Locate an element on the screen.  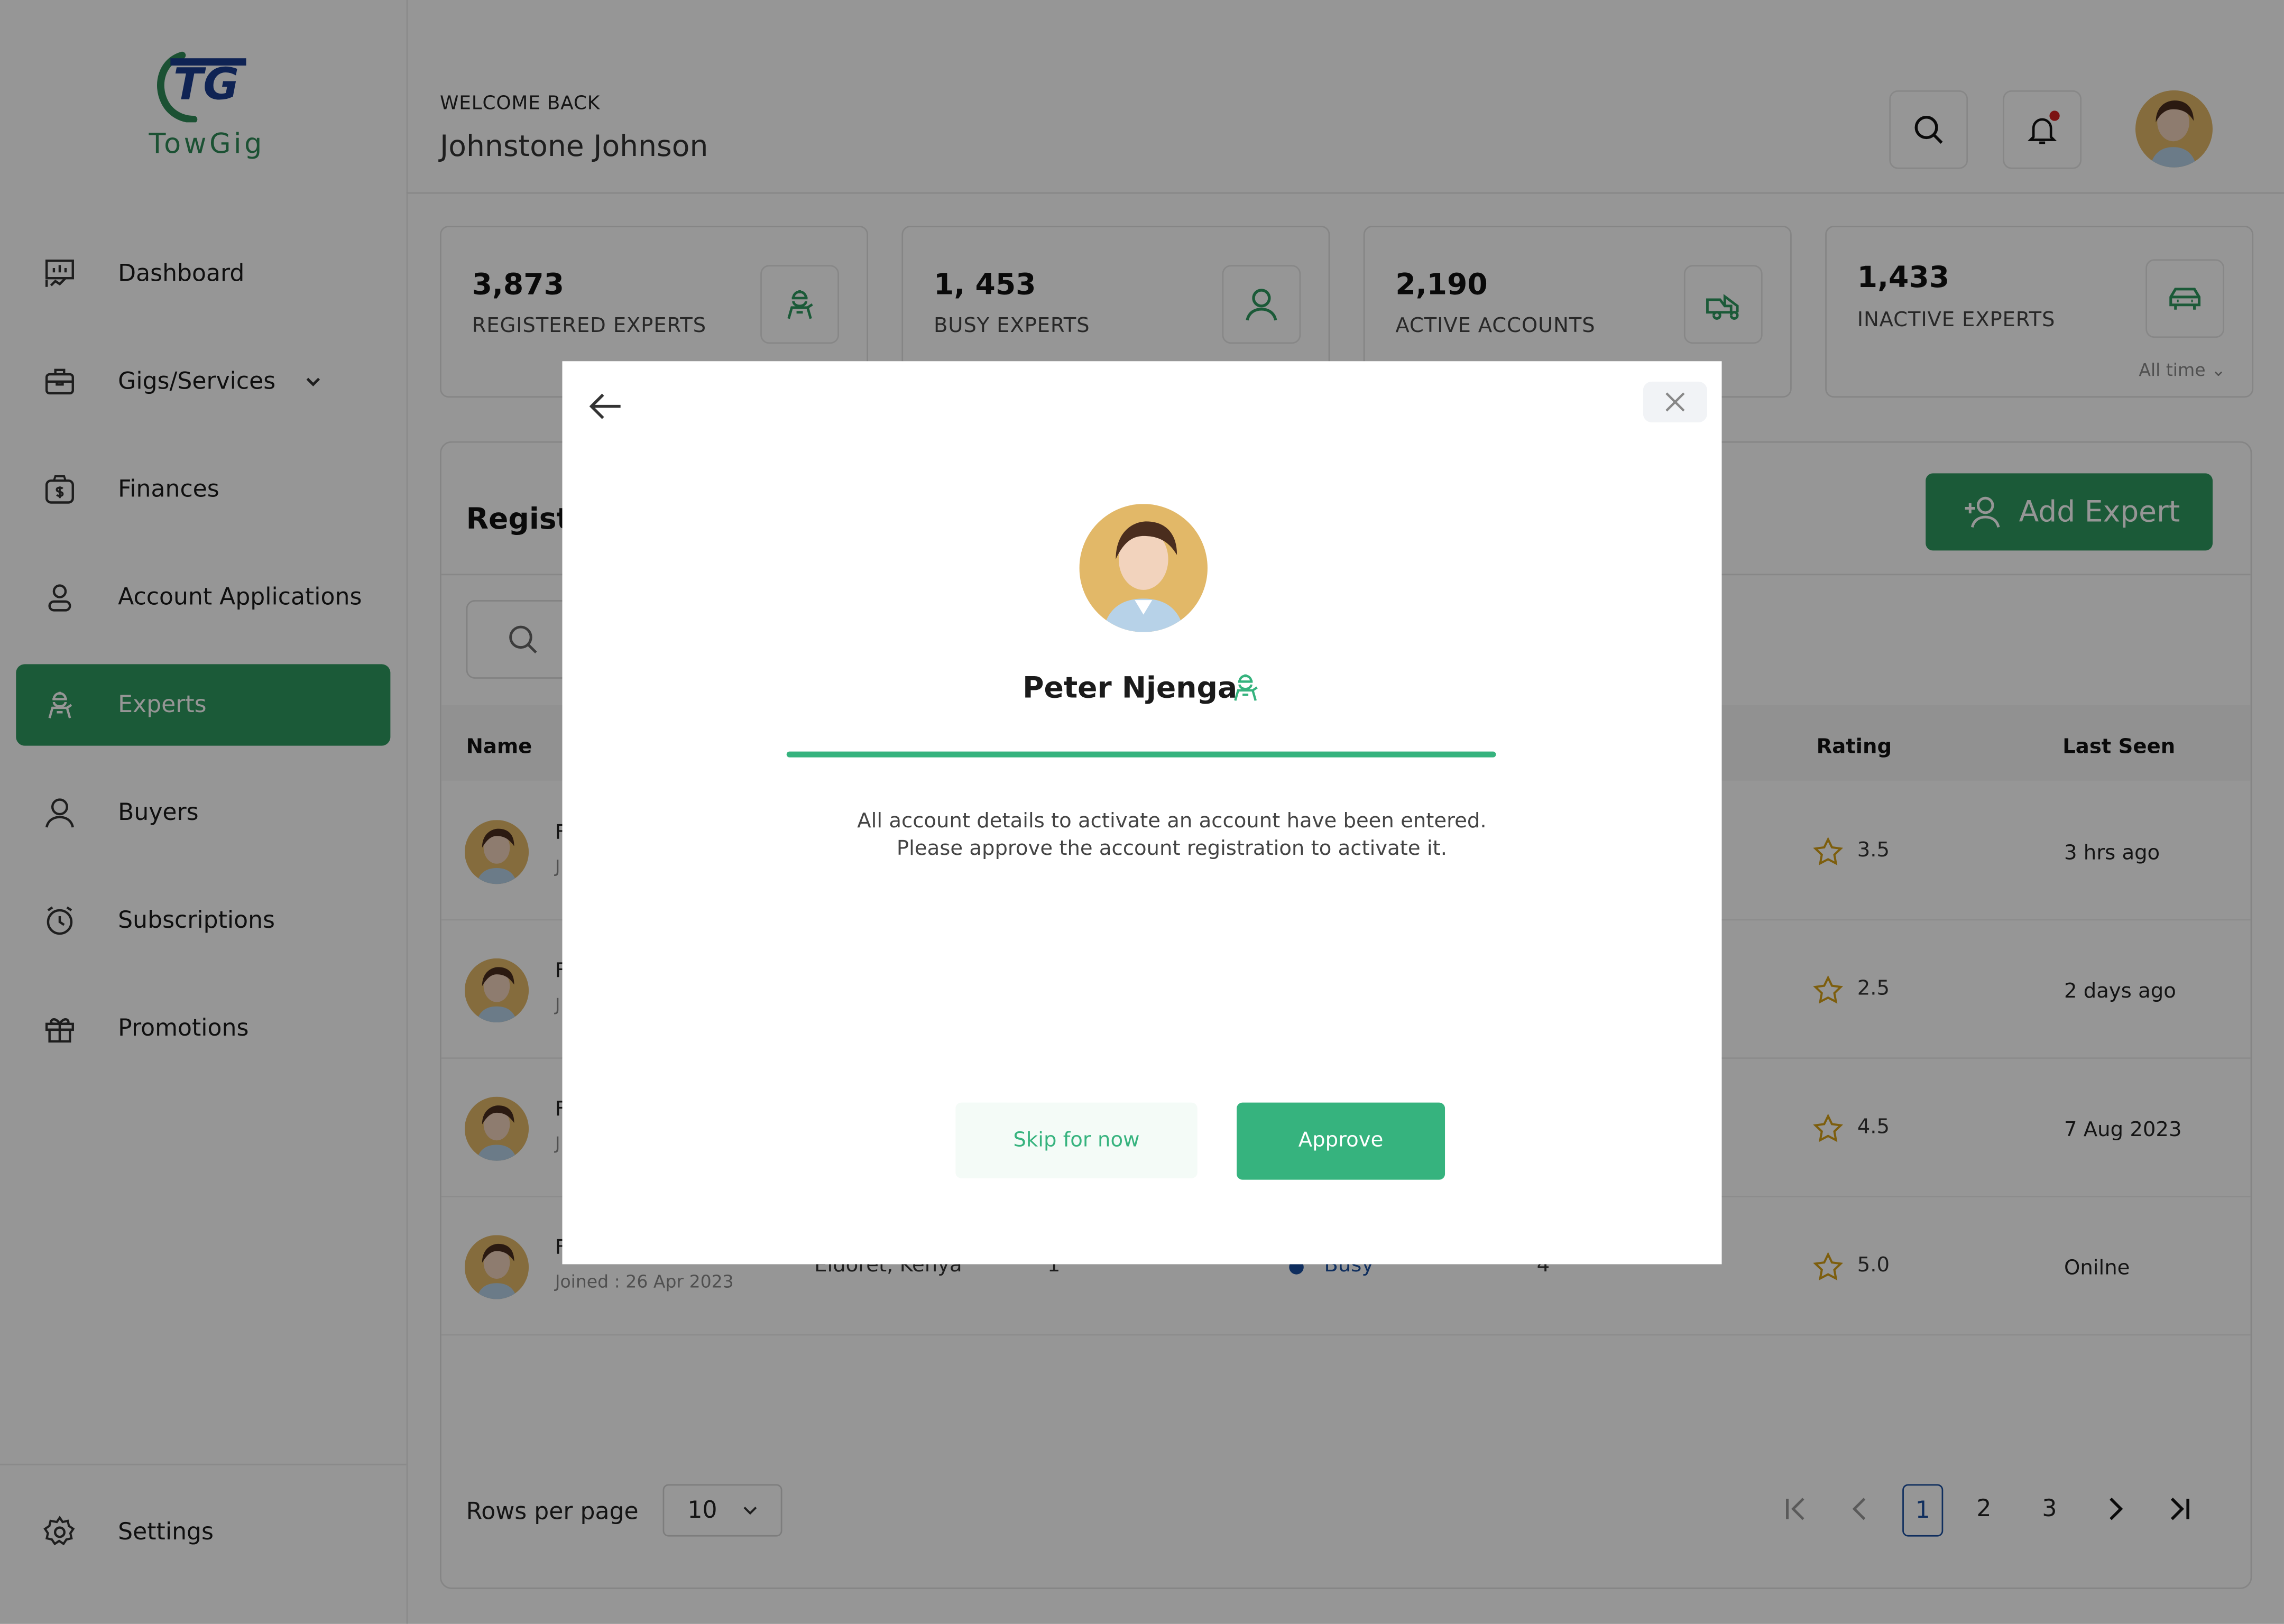
close-icon is located at coordinates (1675, 402).